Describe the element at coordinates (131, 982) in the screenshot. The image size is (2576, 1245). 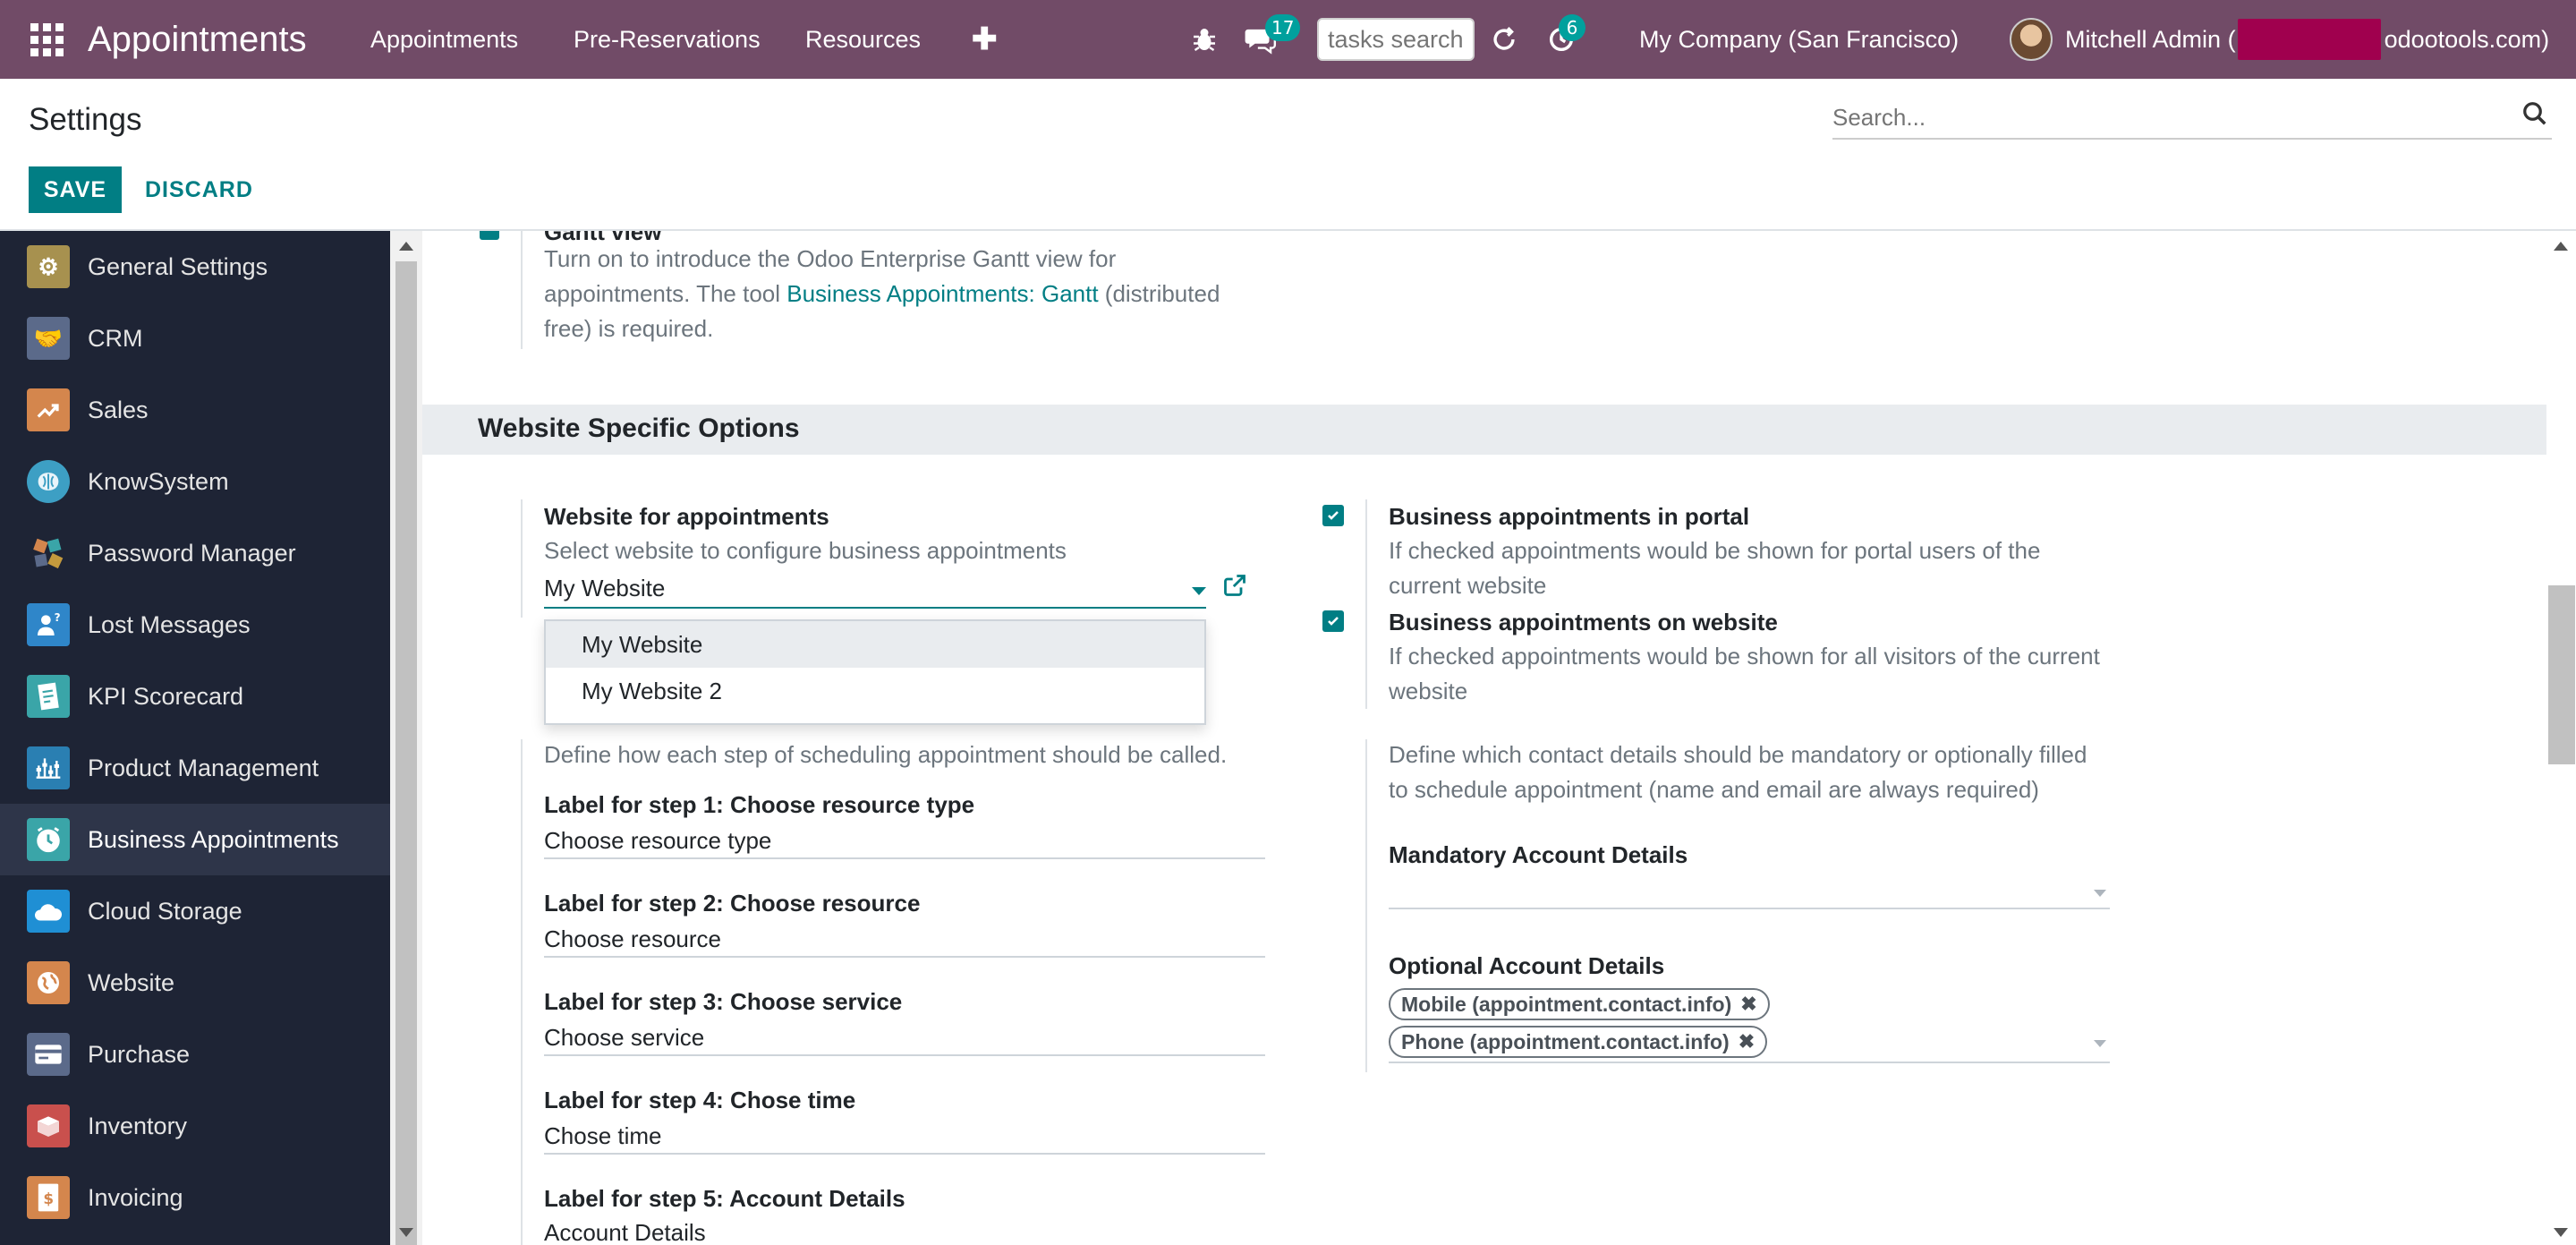
I see `sidebar-item-label: Website` at that location.